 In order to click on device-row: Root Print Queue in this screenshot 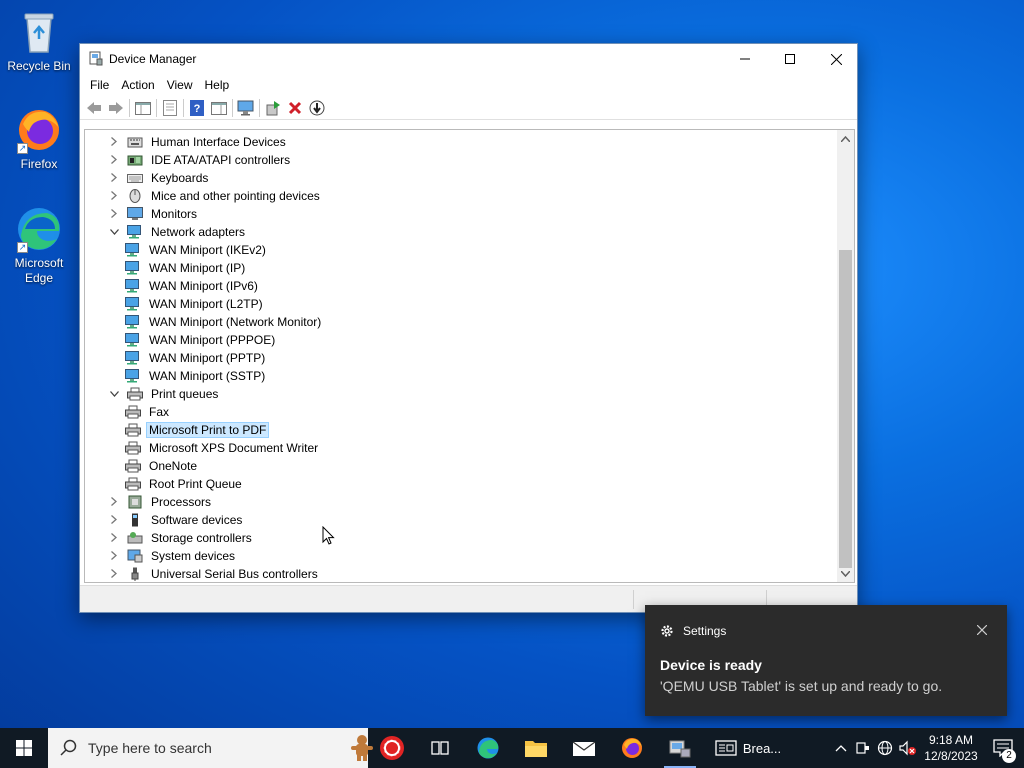, I will do `click(185, 484)`.